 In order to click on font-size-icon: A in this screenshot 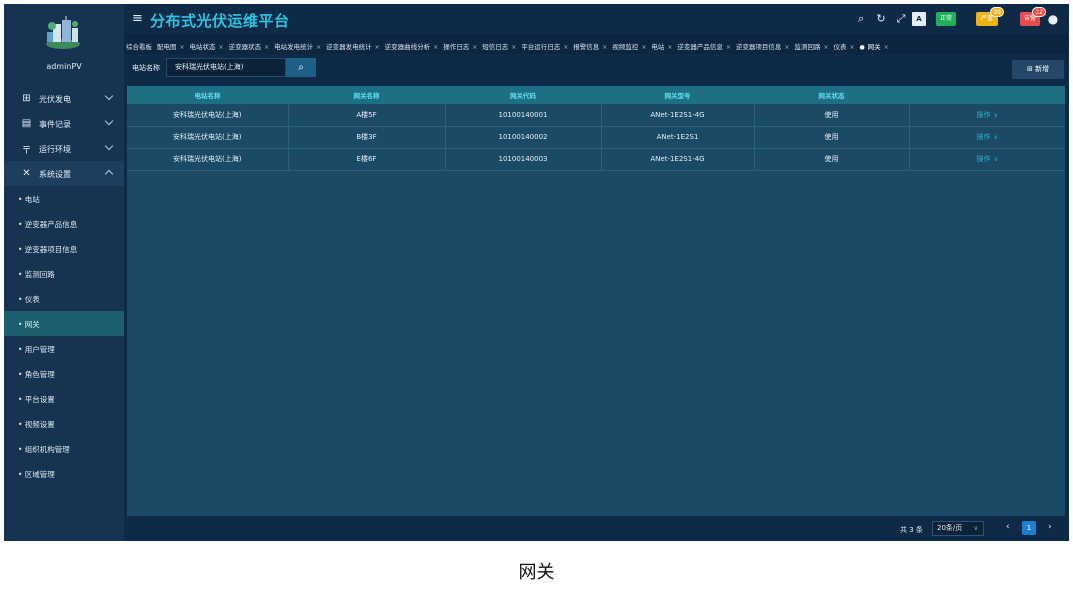, I will do `click(919, 19)`.